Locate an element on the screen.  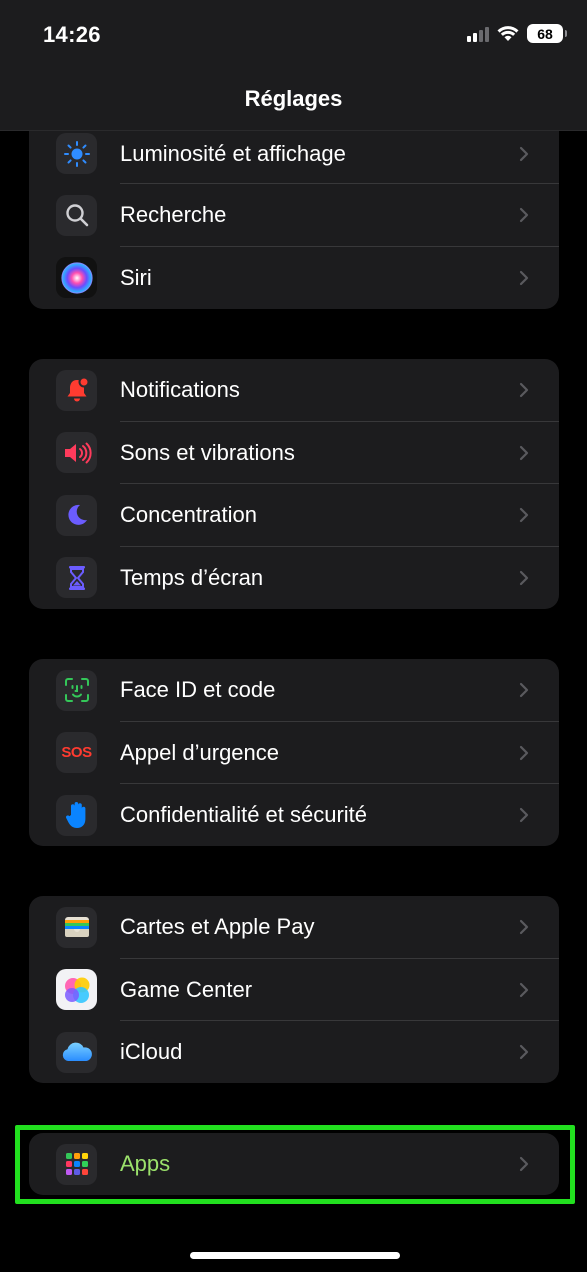
status-time: 14:26 is located at coordinates (72, 34).